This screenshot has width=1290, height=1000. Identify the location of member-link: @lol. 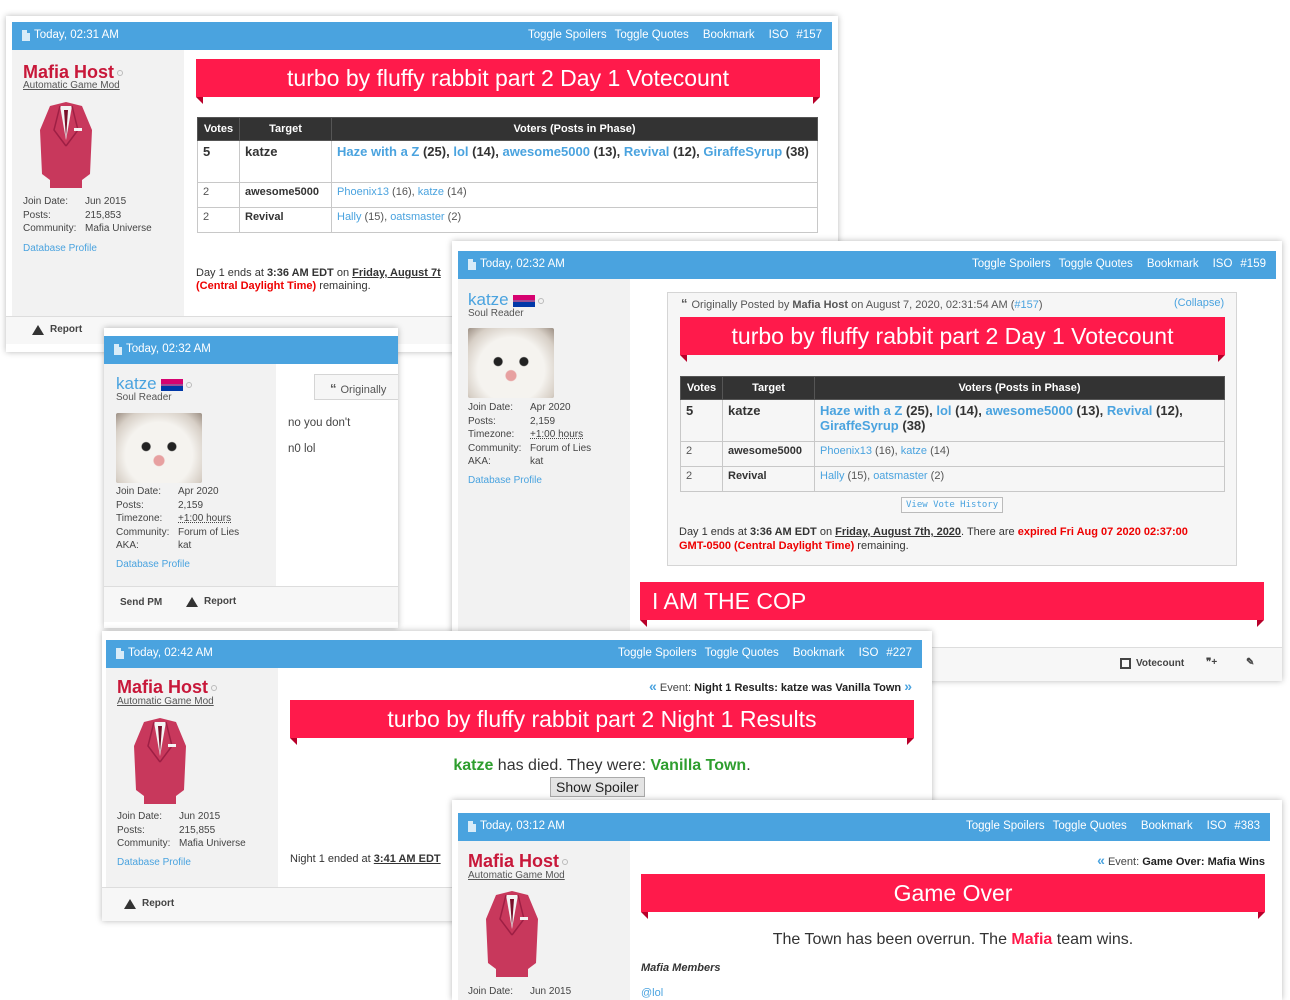
(652, 993).